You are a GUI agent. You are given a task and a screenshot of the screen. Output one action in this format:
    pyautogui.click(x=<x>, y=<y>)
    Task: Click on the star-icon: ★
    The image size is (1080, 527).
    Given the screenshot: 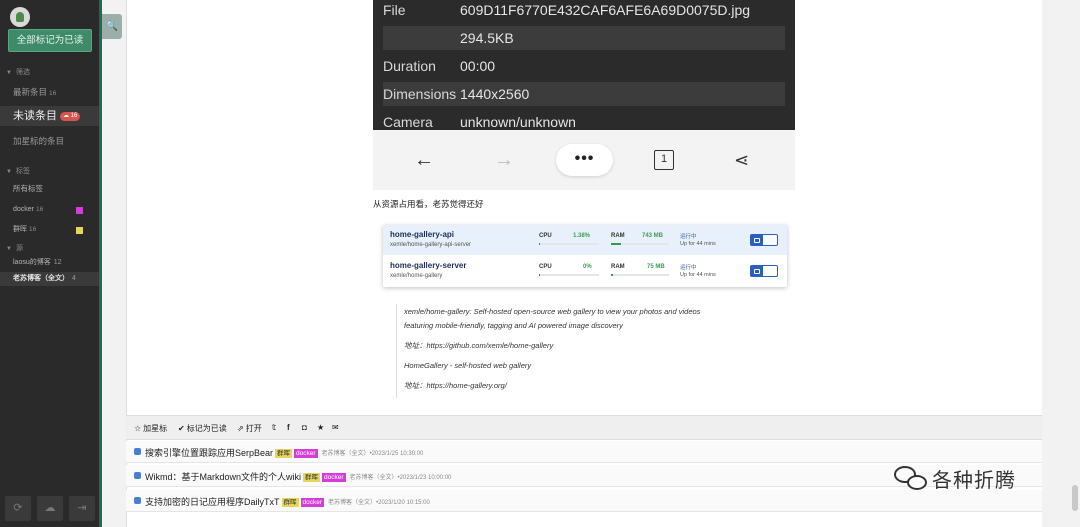 What is the action you would take?
    pyautogui.click(x=320, y=427)
    